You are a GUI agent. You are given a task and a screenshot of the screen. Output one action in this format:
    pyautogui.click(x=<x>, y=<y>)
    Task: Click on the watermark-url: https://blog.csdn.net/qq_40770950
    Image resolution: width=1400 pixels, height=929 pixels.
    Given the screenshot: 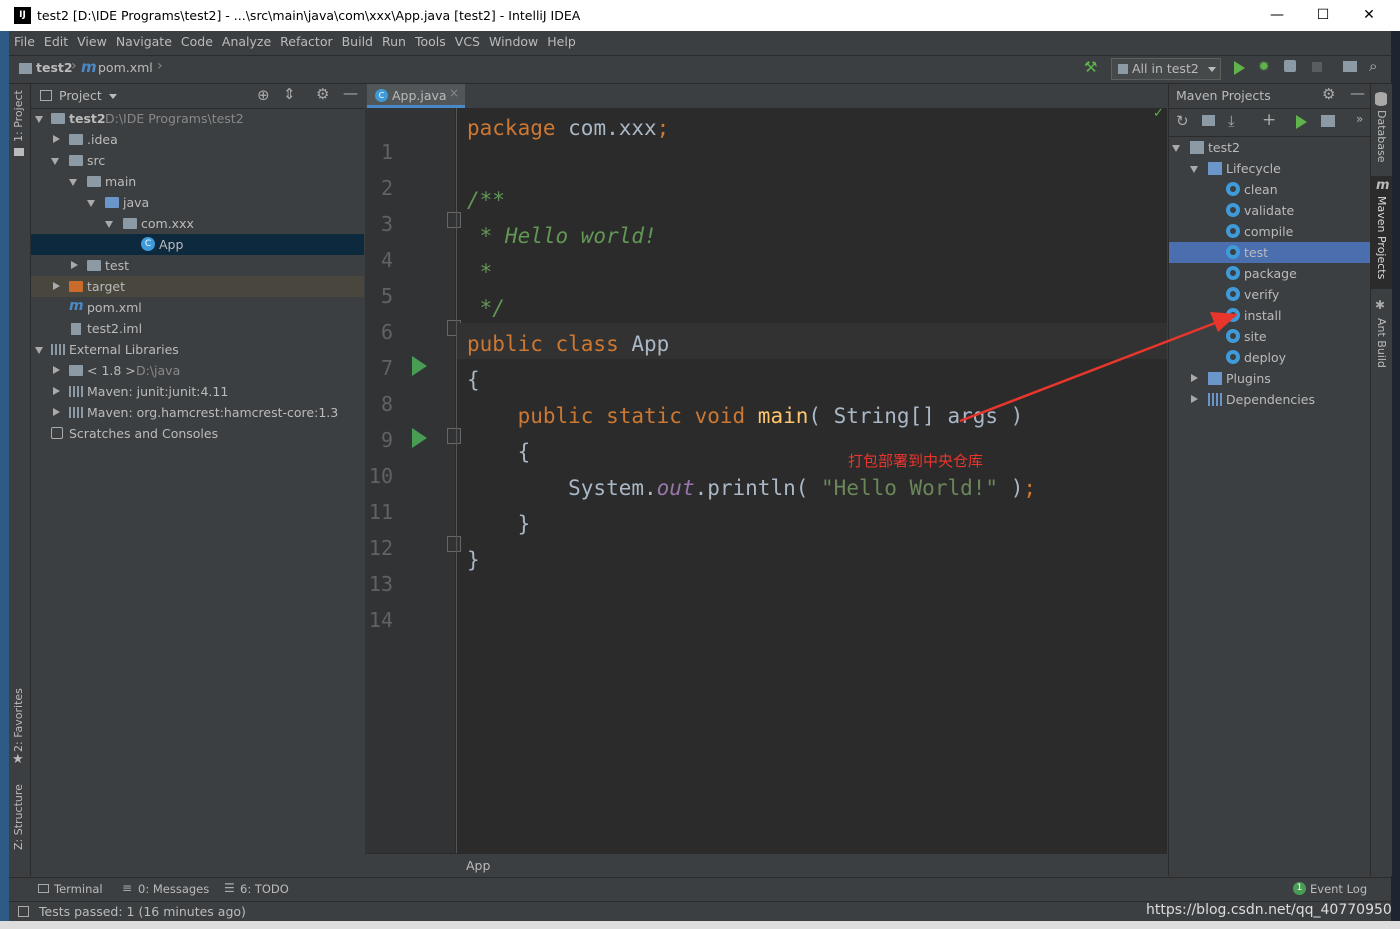 What is the action you would take?
    pyautogui.click(x=1269, y=910)
    